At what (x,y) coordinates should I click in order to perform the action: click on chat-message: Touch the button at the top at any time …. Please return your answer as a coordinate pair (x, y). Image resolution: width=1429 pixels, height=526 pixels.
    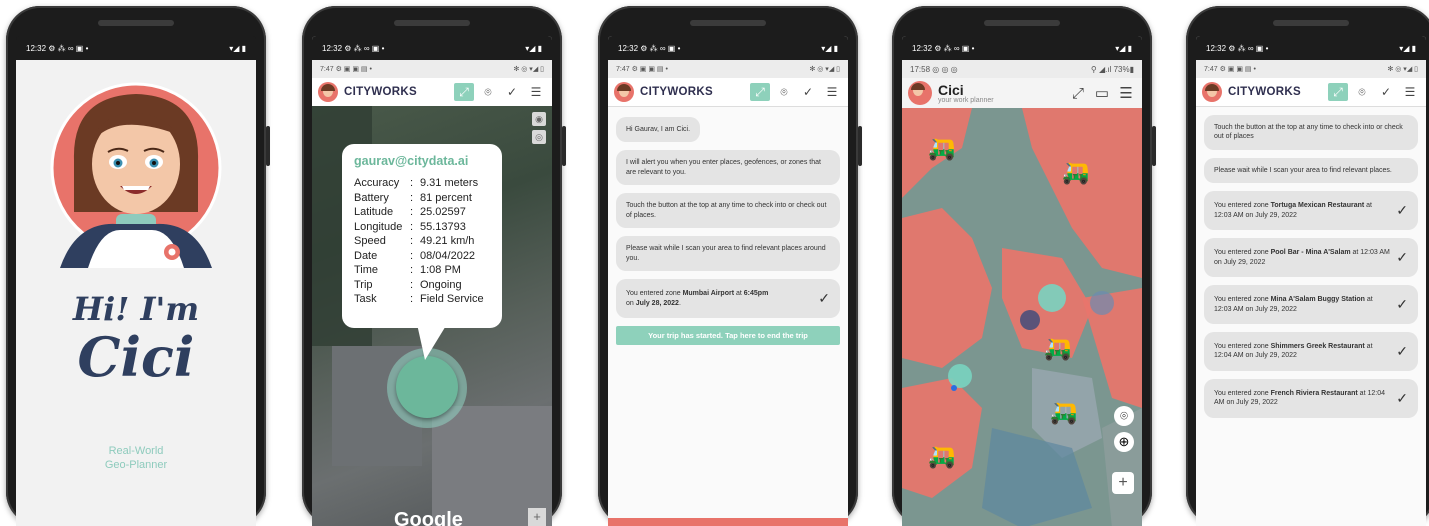
    Looking at the image, I should click on (1311, 132).